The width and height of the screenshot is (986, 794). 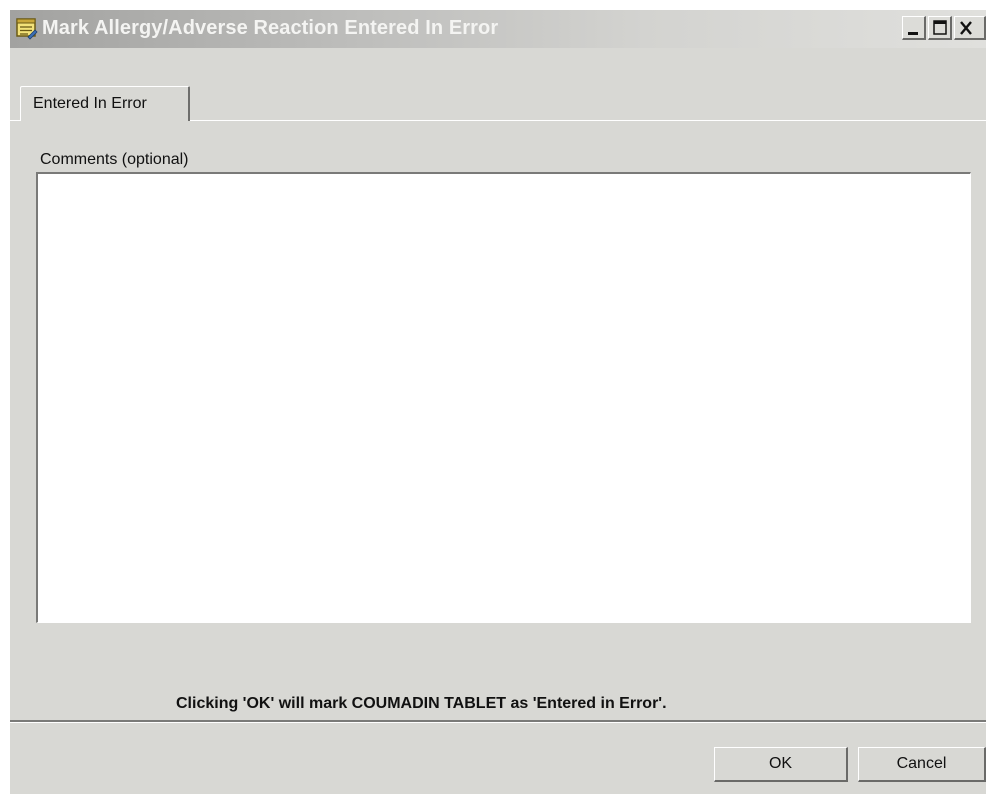 What do you see at coordinates (498, 722) in the screenshot?
I see `footer-divider-highlight` at bounding box center [498, 722].